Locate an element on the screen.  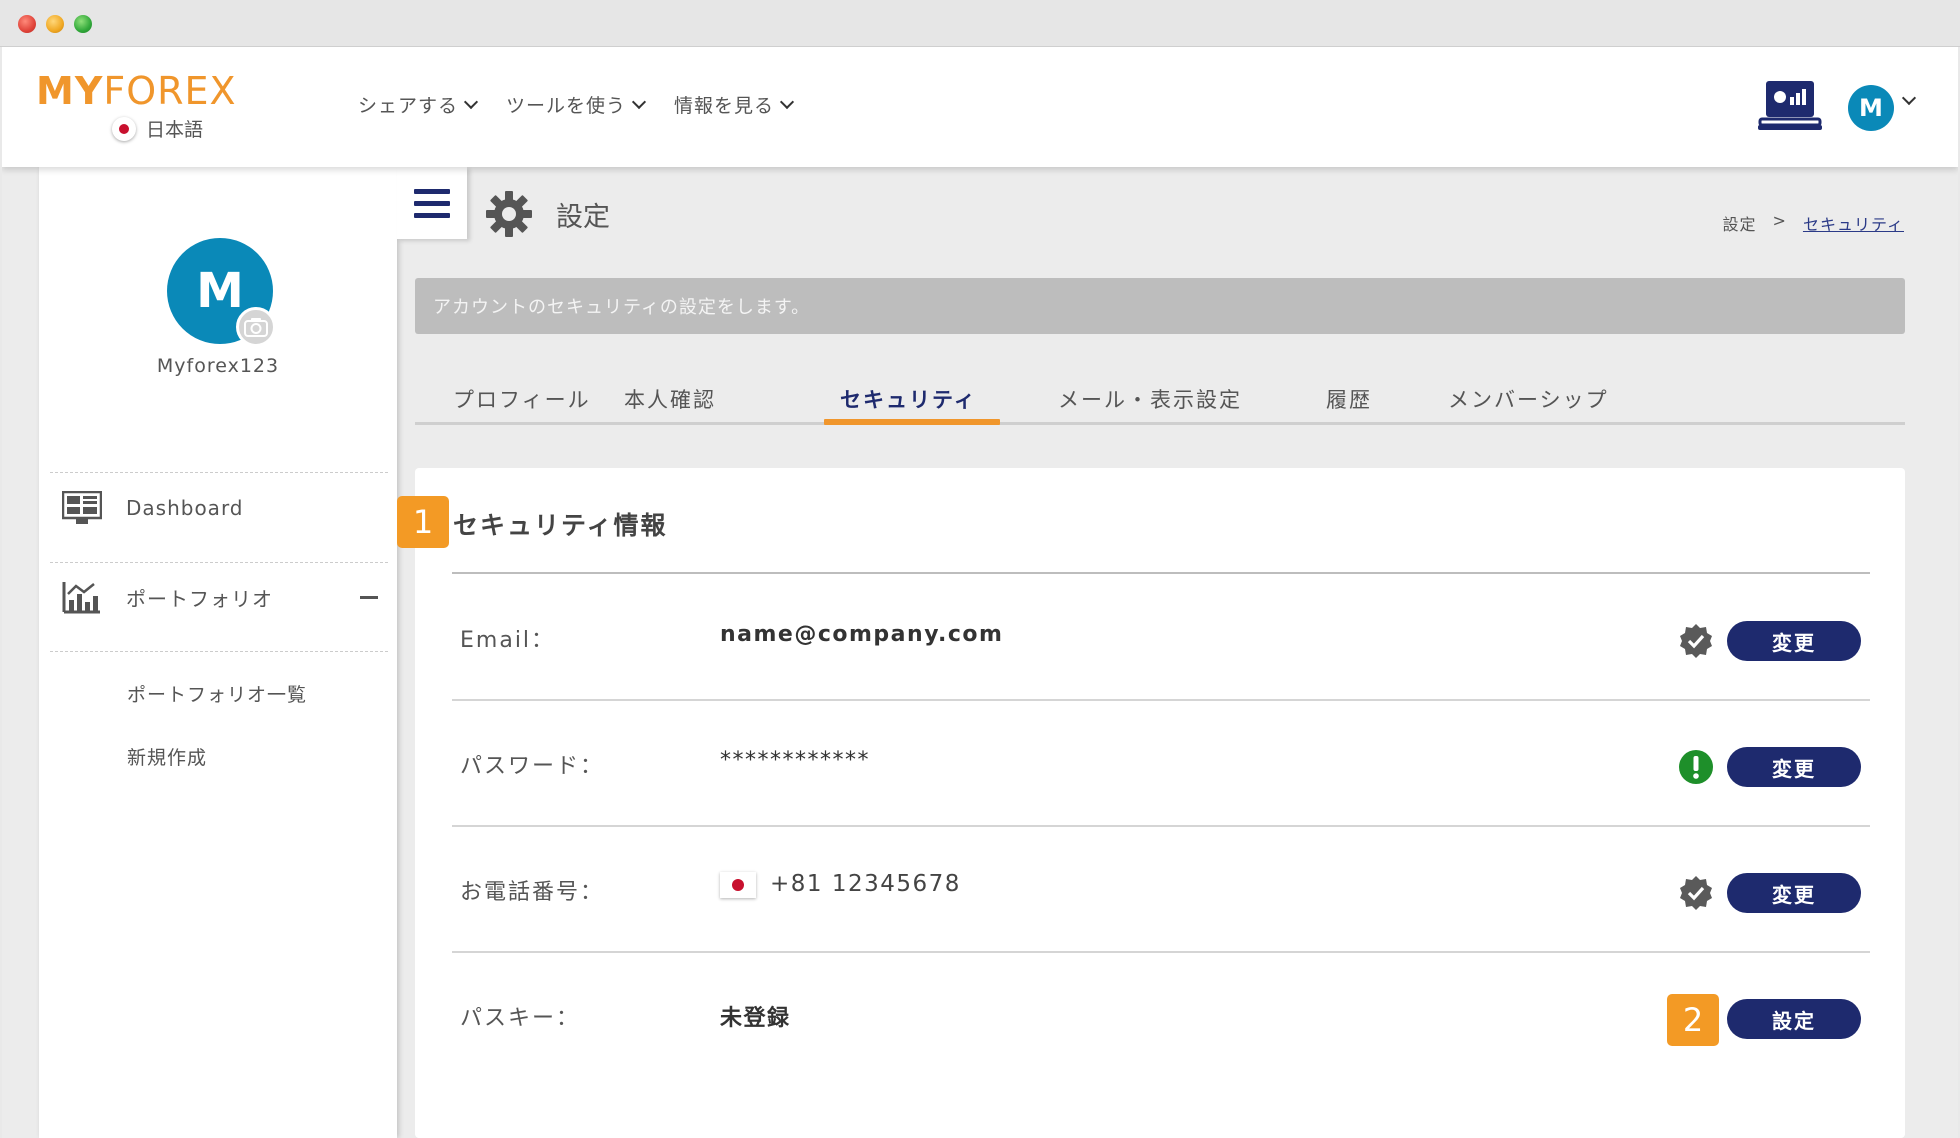
nav-tools-label: ツールを使う is located at coordinates (566, 106).